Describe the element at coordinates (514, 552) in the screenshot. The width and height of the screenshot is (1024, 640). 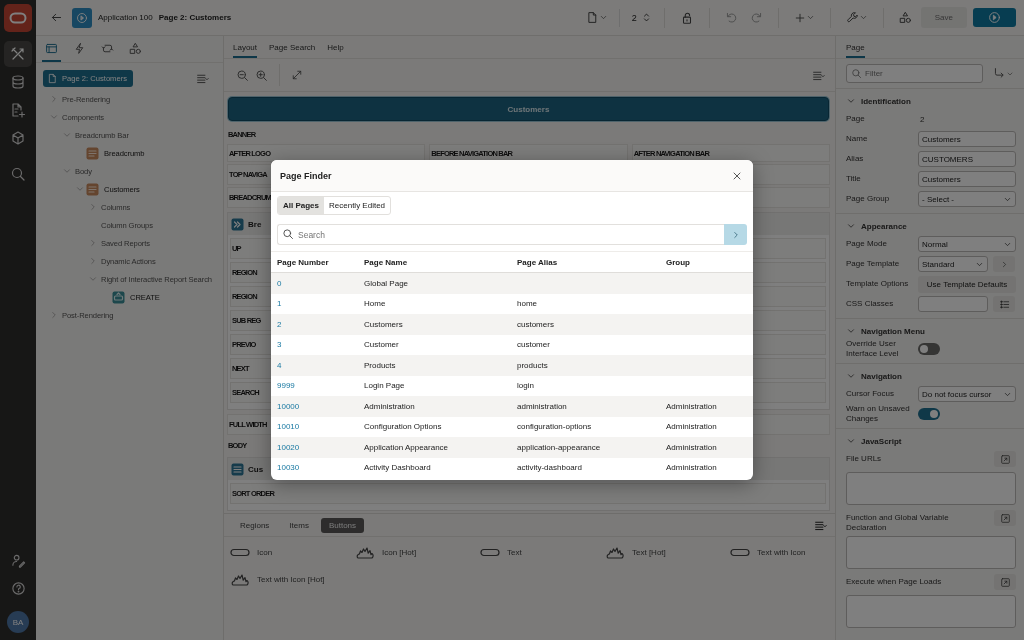
I see `button-template-label: Text` at that location.